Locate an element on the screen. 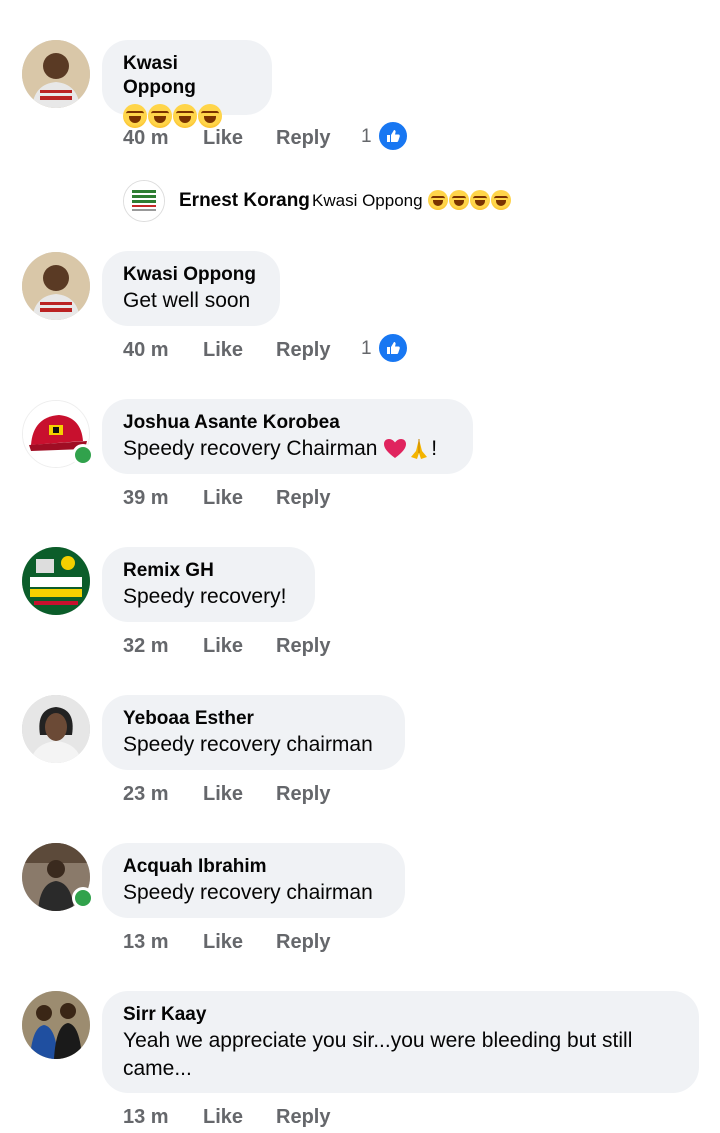  comment-text-row: Speedy recovery Chairman ! is located at coordinates (287, 449).